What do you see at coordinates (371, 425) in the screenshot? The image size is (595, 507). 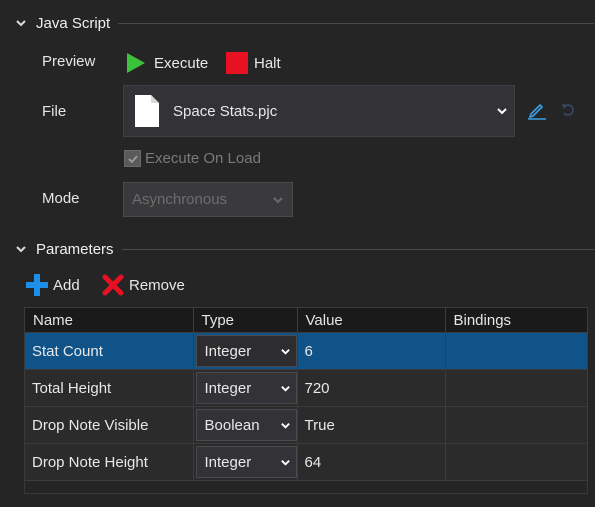 I see `param-value-cell: True` at bounding box center [371, 425].